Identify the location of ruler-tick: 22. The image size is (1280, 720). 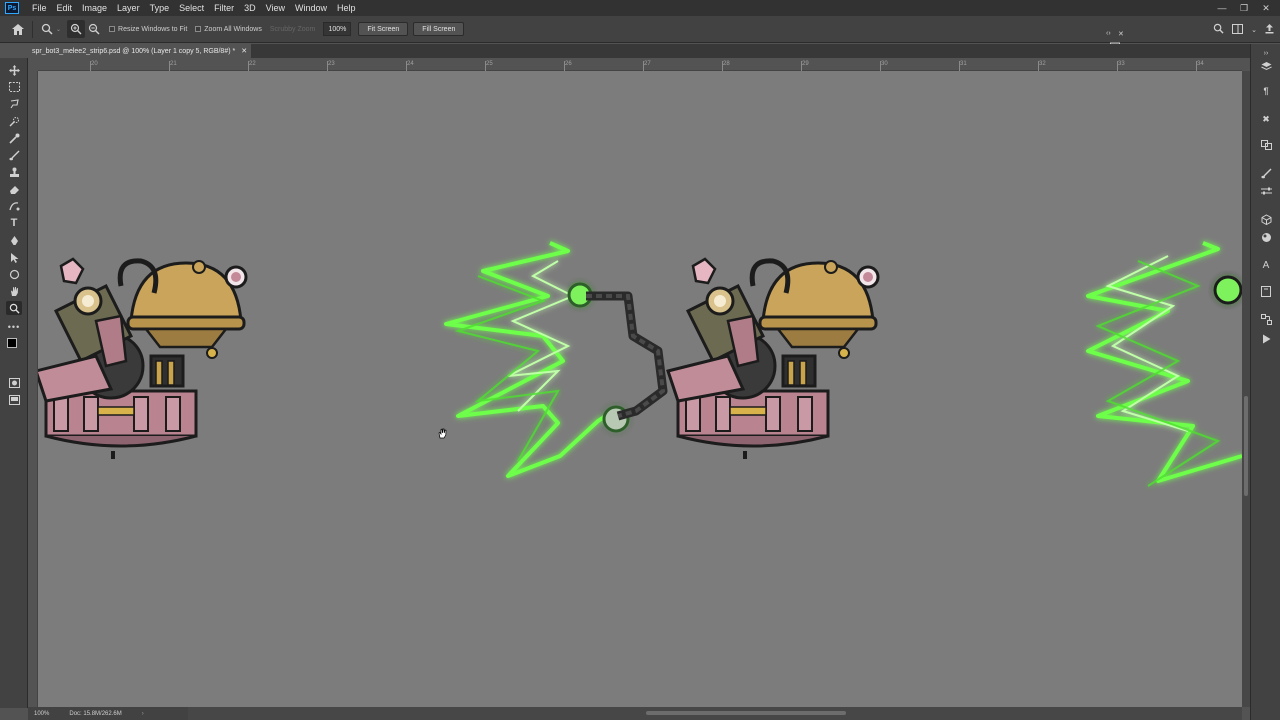
(252, 66).